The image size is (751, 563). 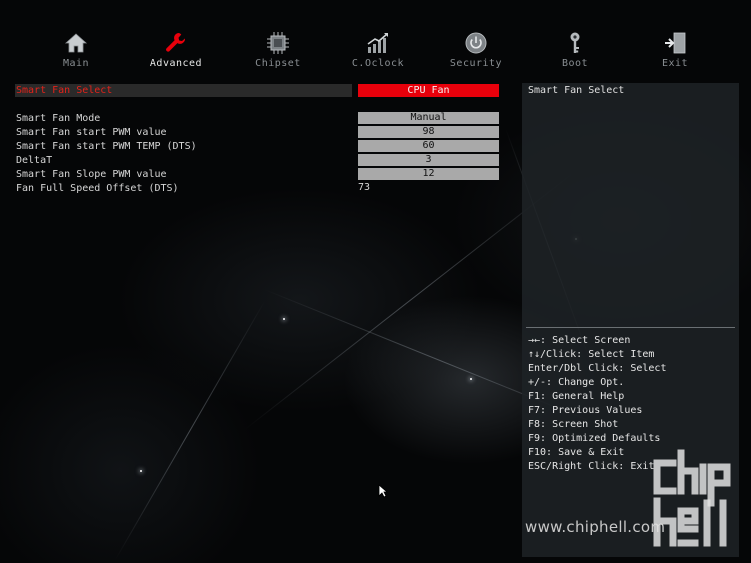 What do you see at coordinates (377, 43) in the screenshot?
I see `chart-icon` at bounding box center [377, 43].